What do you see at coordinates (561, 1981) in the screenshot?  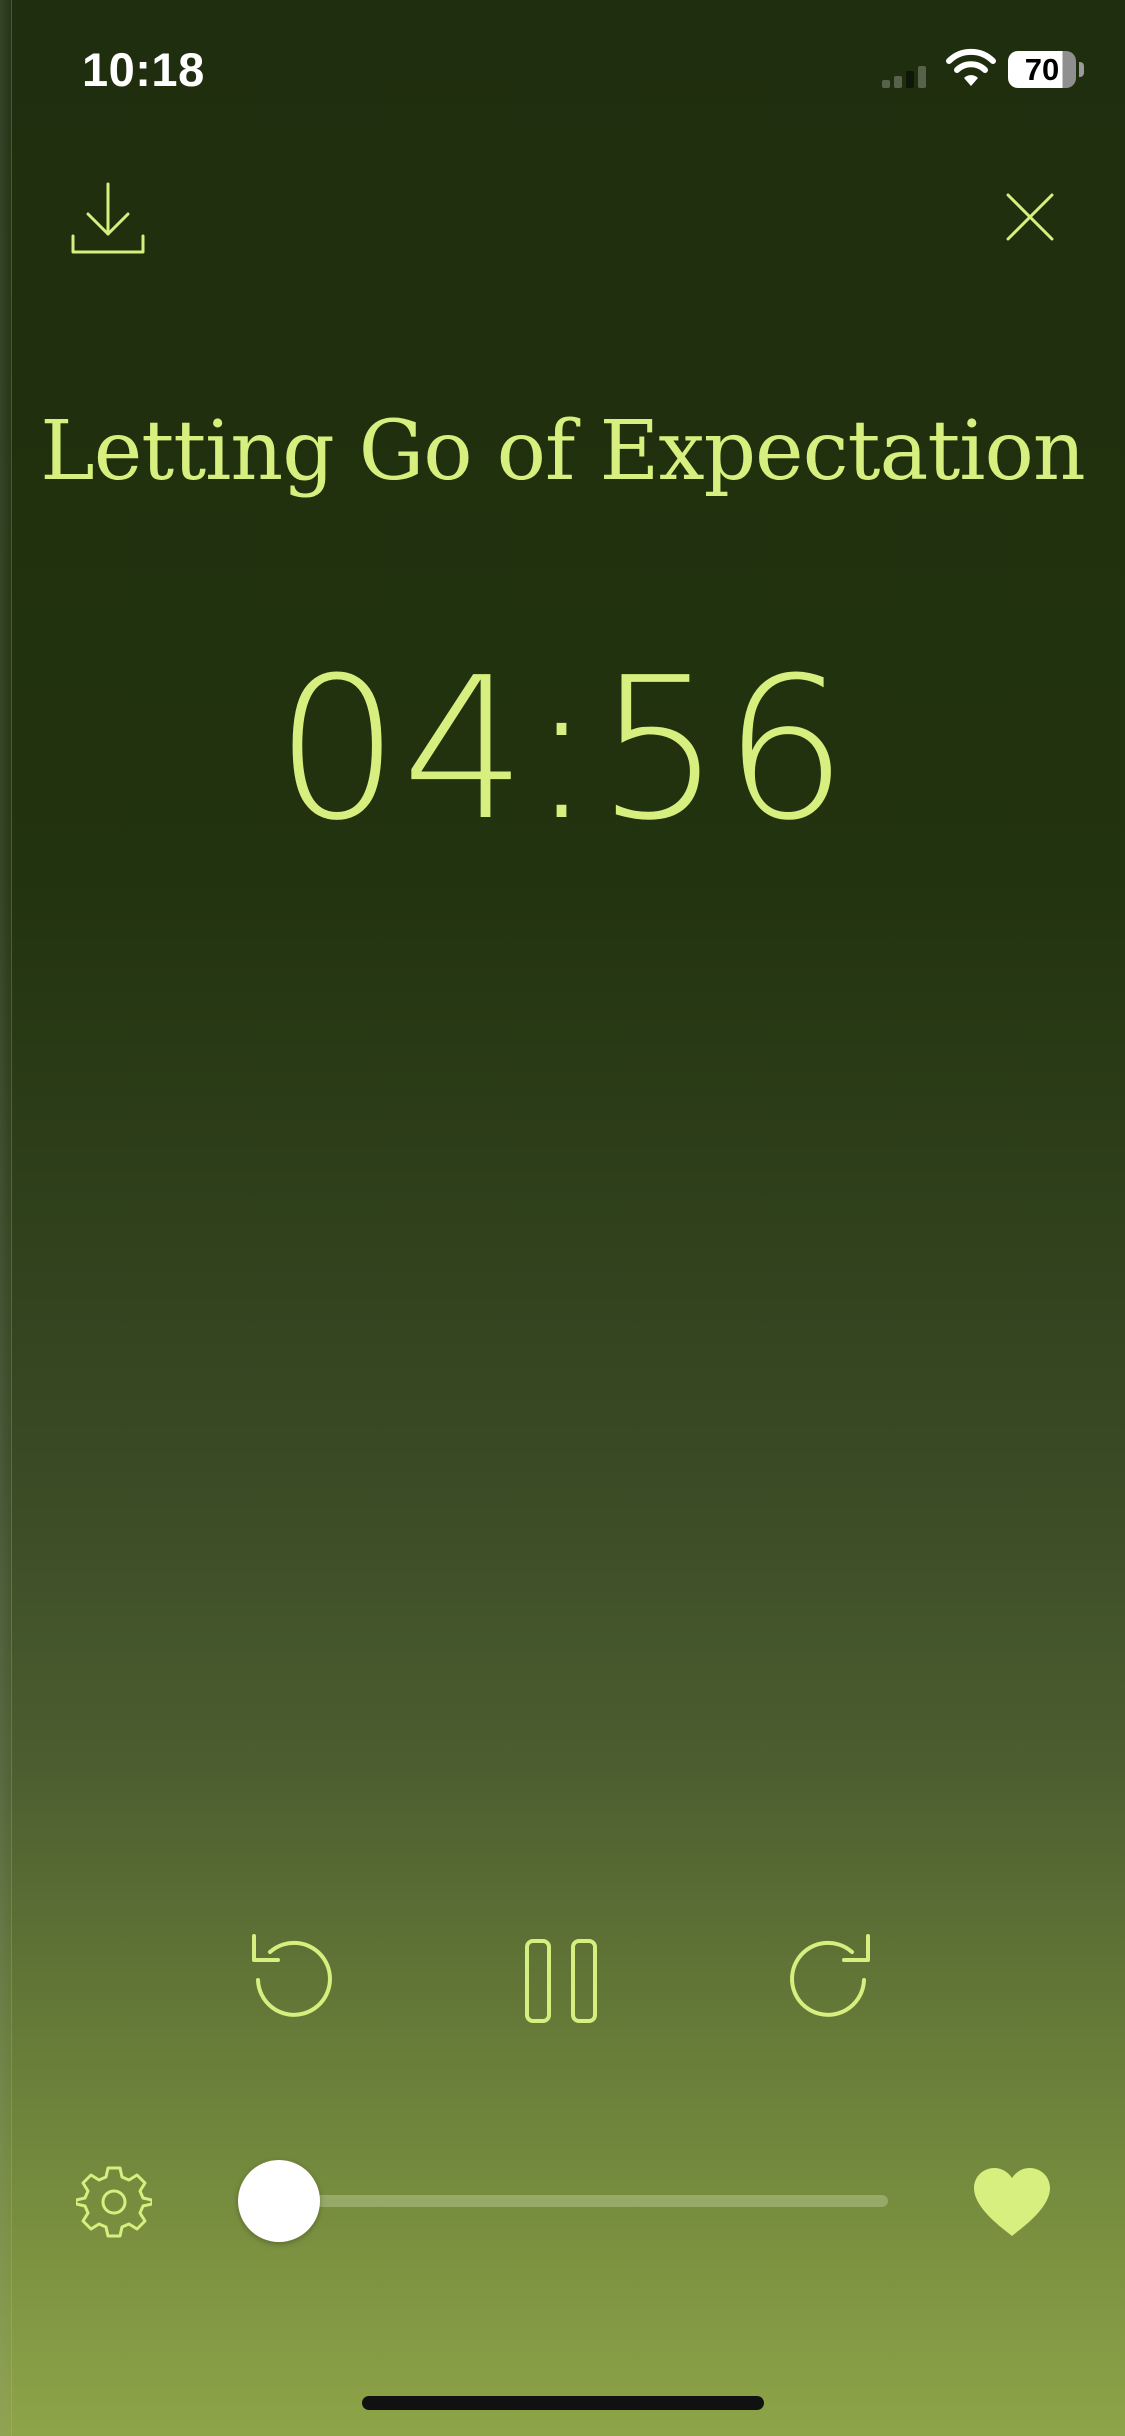 I see `pause-icon` at bounding box center [561, 1981].